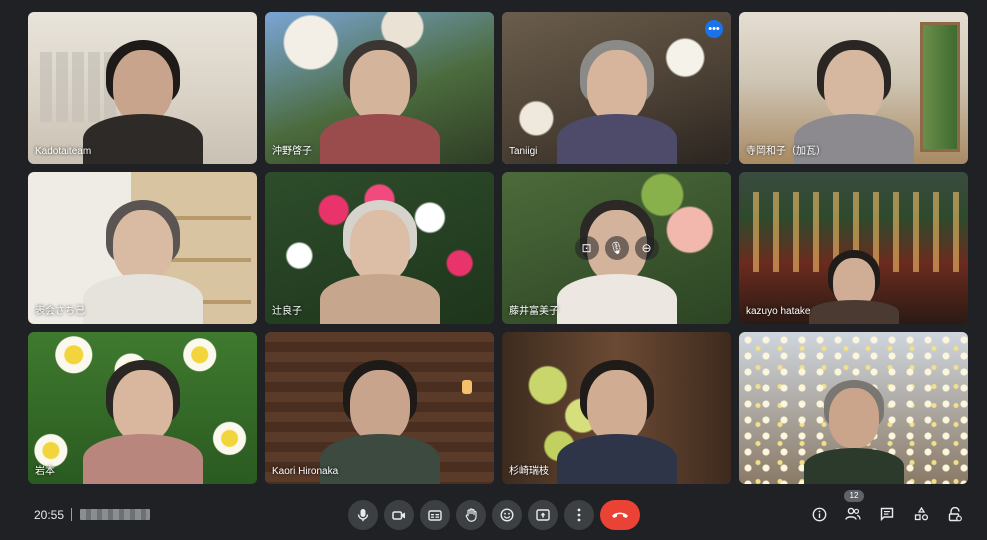  Describe the element at coordinates (305, 471) in the screenshot. I see `participant-name: Kaori Hironaka` at that location.